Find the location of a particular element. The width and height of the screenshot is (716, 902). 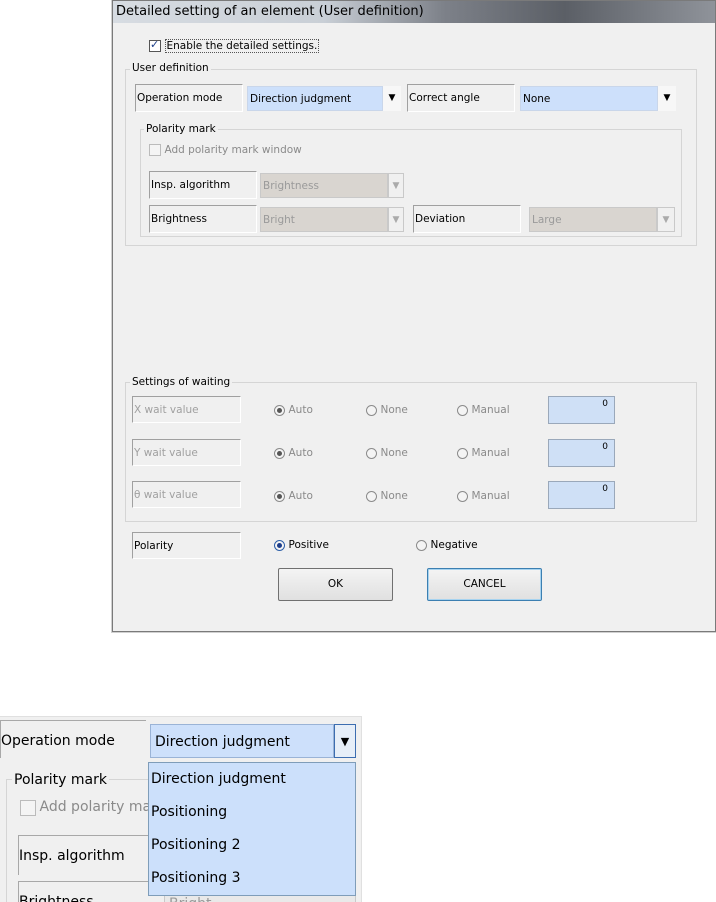

option-direction-judgment: Direction judgment is located at coordinates (252, 779).